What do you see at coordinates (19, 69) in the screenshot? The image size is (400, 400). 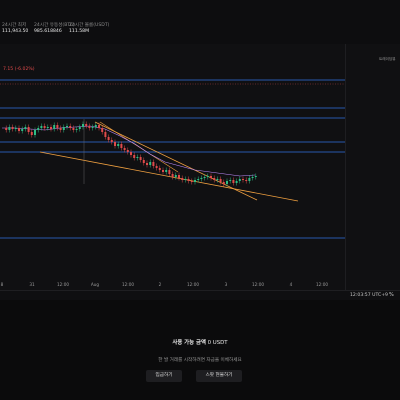 I see `price-change-chip: 7.15 (-6.02%)` at bounding box center [19, 69].